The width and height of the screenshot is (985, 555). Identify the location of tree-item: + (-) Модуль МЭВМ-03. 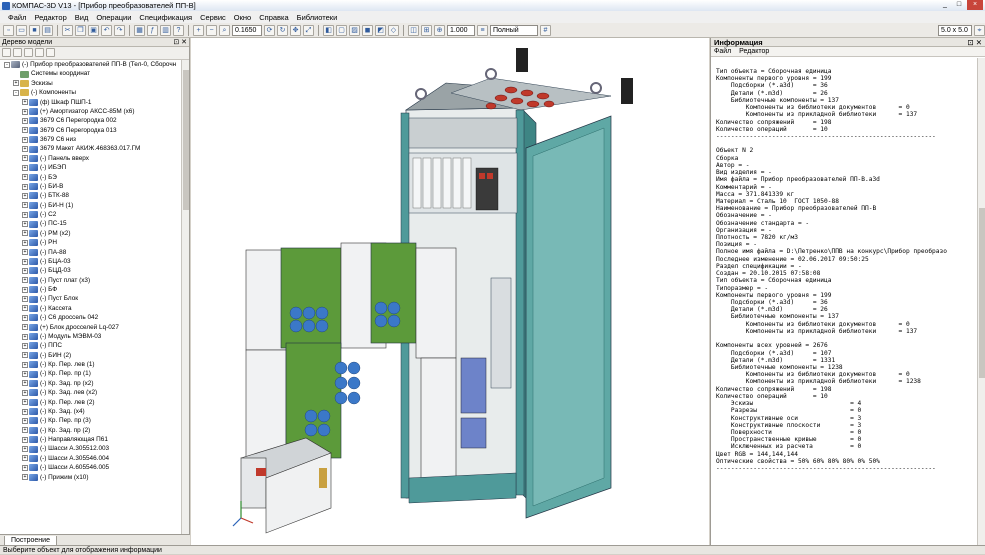
(91, 336).